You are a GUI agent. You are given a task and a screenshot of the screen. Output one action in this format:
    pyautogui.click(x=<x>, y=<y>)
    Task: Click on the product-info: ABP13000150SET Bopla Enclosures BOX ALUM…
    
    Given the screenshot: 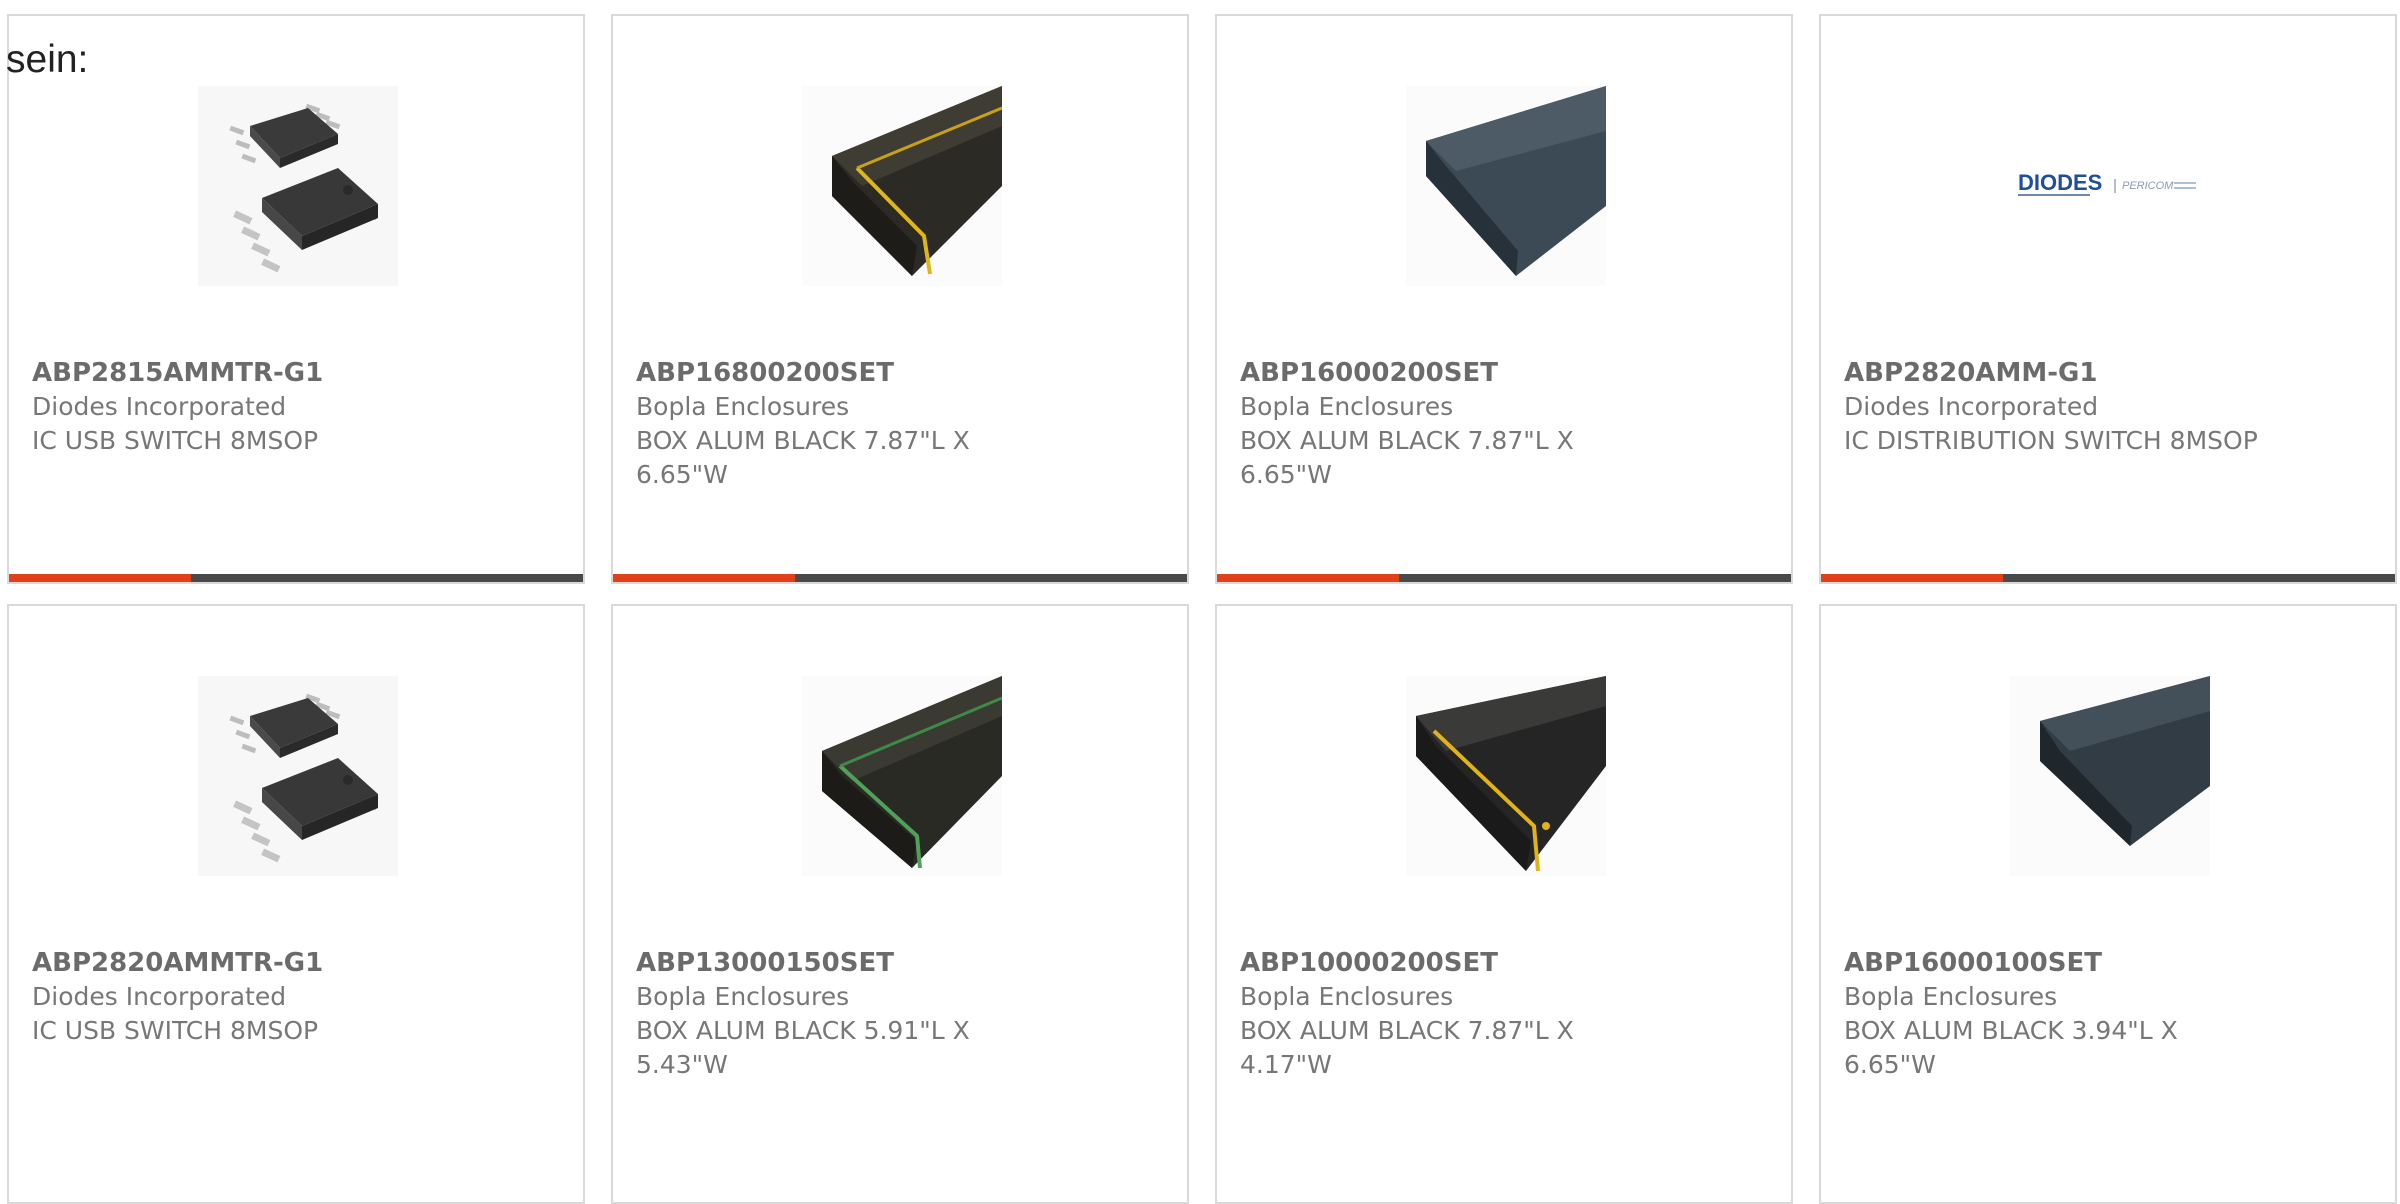 What is the action you would take?
    pyautogui.click(x=846, y=1014)
    